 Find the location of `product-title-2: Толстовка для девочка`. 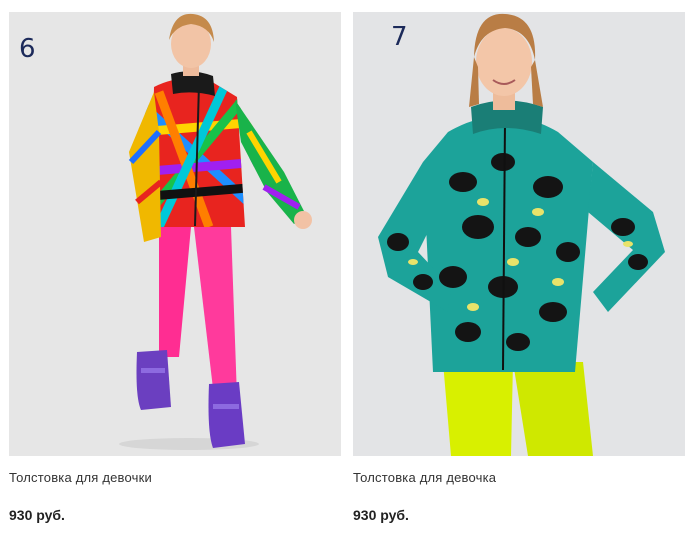

product-title-2: Толстовка для девочка is located at coordinates (519, 477).